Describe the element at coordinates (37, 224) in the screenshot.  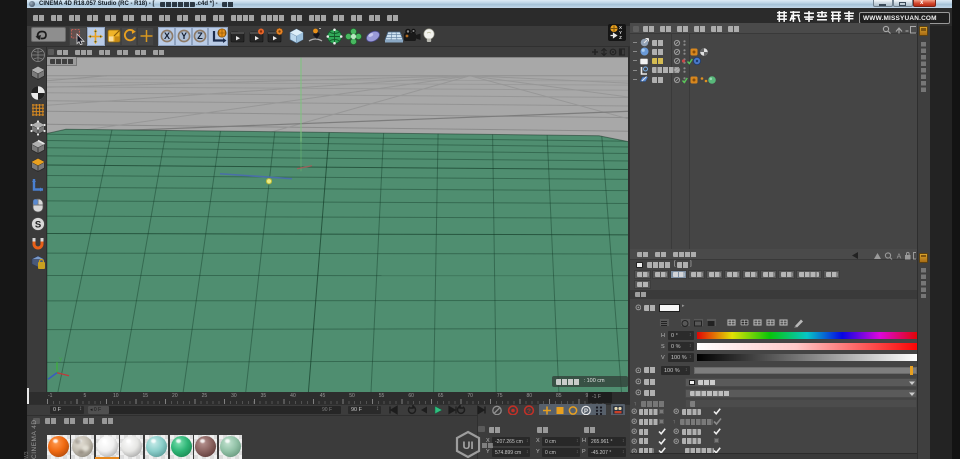
I see `svg-text: S` at that location.